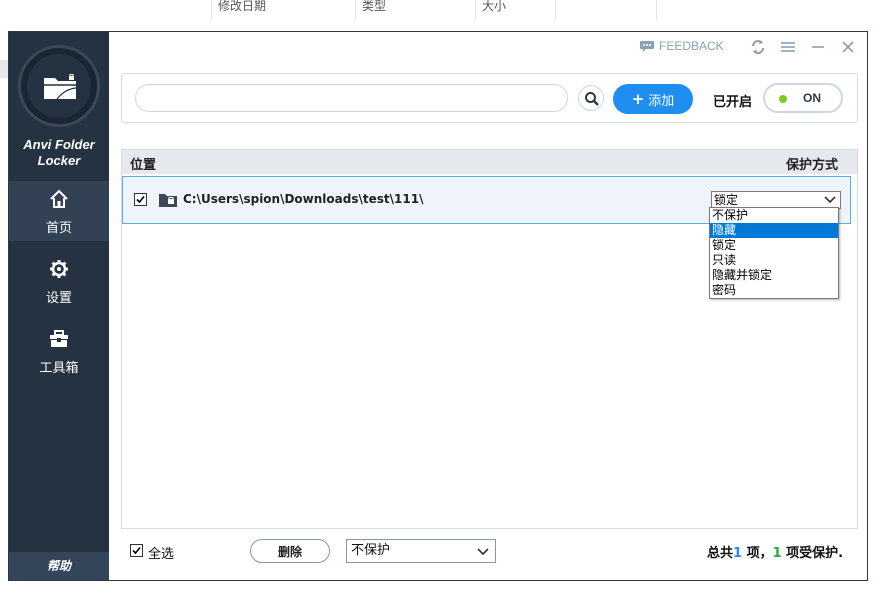 The height and width of the screenshot is (589, 876). I want to click on dropdown-option-hide: 隐藏, so click(774, 230).